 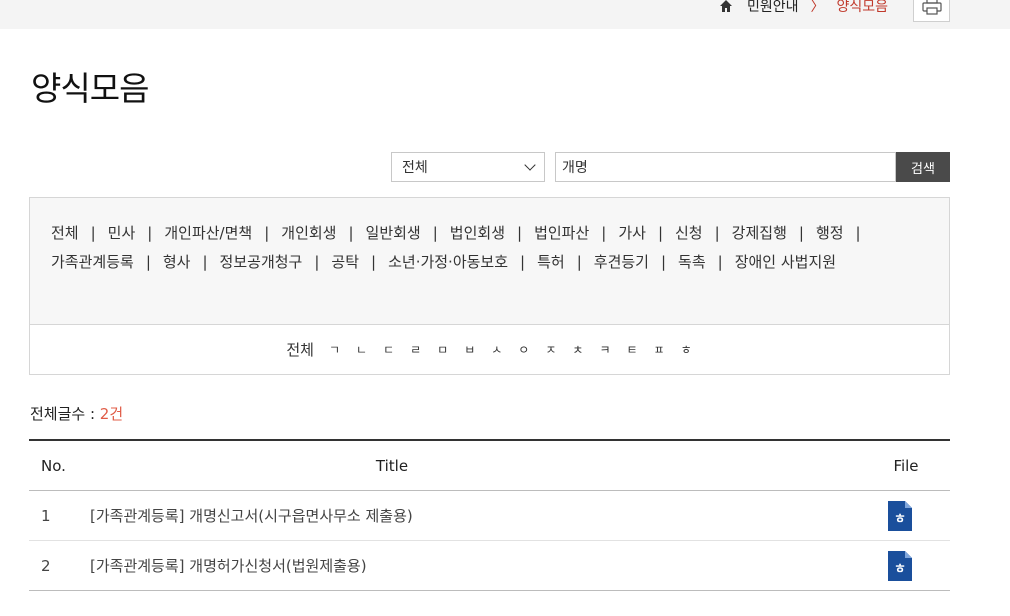 I want to click on consonant-link: ㄴ, so click(x=361, y=349).